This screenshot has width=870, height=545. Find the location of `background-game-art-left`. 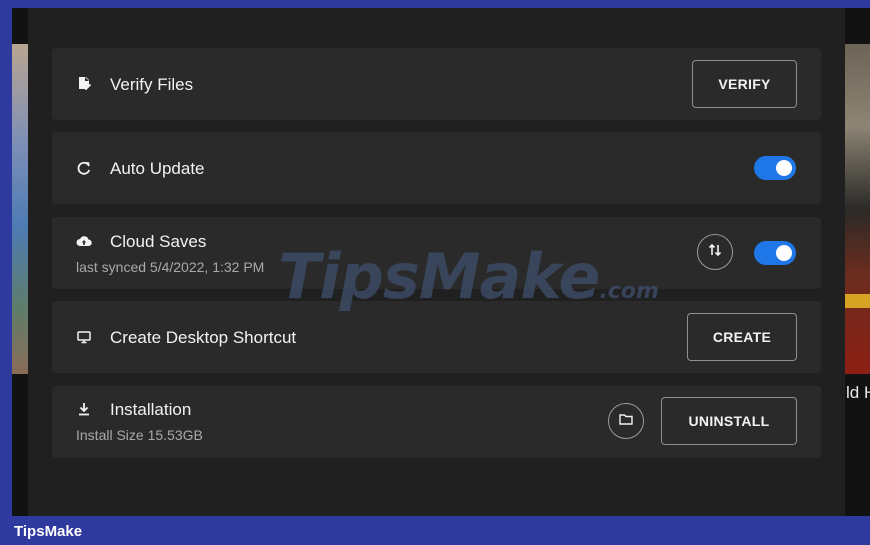

background-game-art-left is located at coordinates (20, 209).